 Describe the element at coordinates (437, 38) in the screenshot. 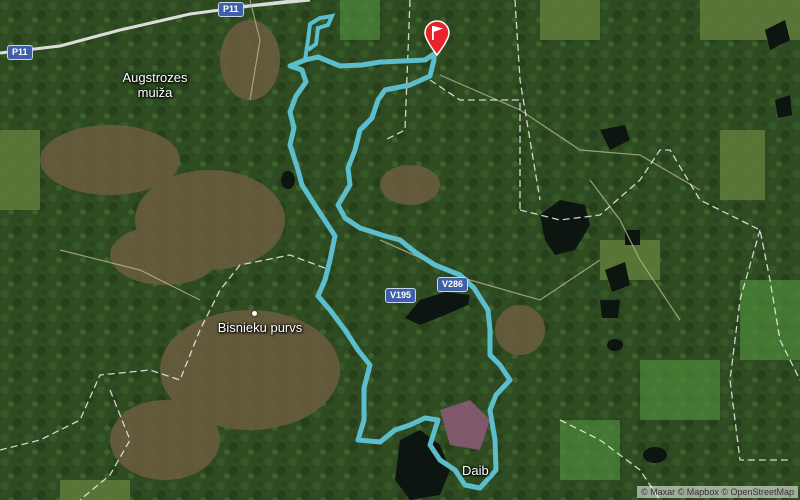

I see `flag-icon` at that location.